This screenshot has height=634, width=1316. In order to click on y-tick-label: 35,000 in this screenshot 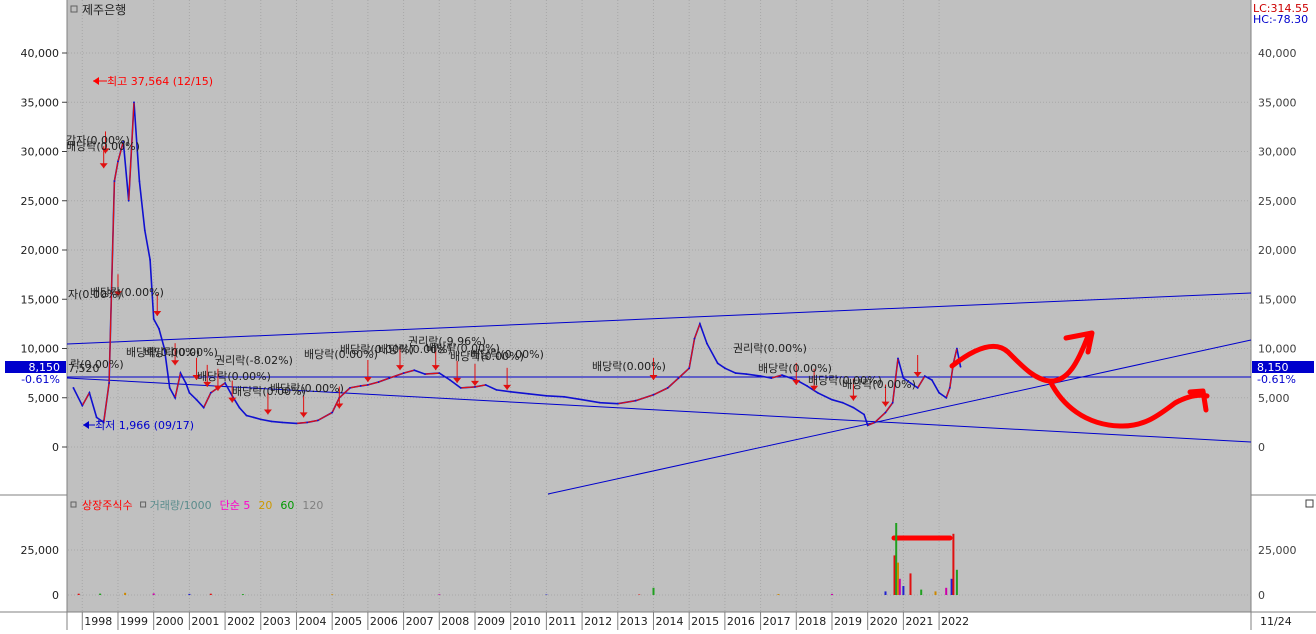, I will do `click(40, 102)`.